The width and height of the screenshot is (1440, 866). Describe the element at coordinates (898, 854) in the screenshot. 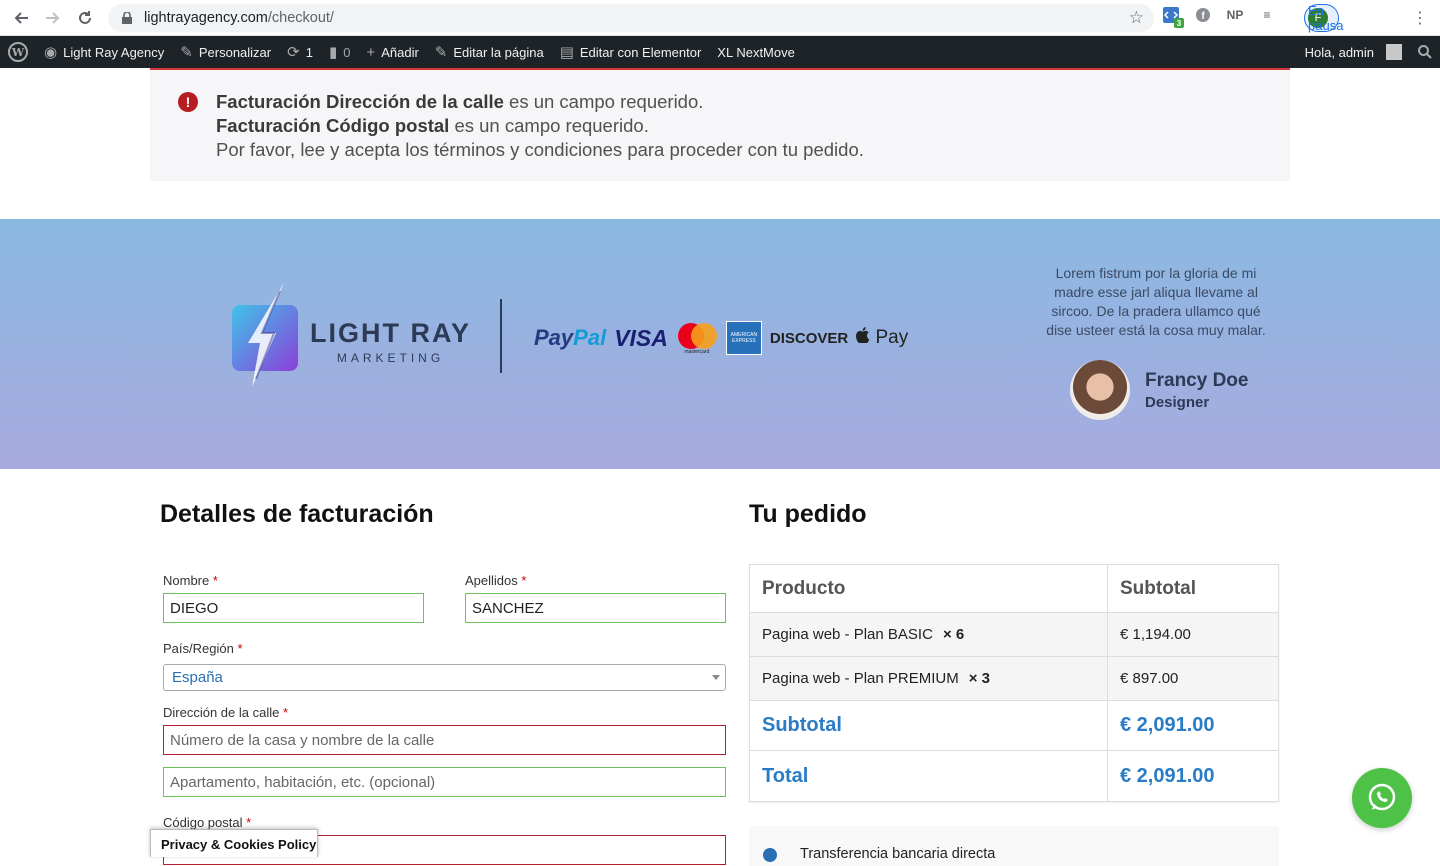

I see `payment-method-label: Transferencia bancaria directa` at that location.